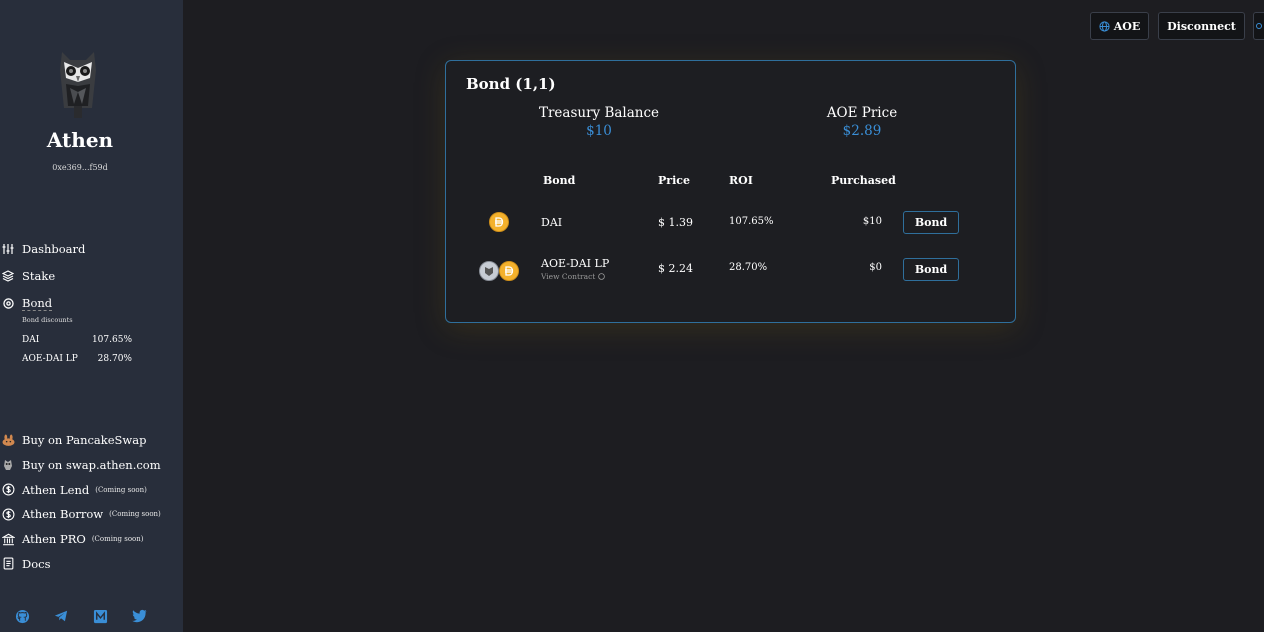 The image size is (1264, 632). Describe the element at coordinates (39, 276) in the screenshot. I see `nav-label: Stake` at that location.